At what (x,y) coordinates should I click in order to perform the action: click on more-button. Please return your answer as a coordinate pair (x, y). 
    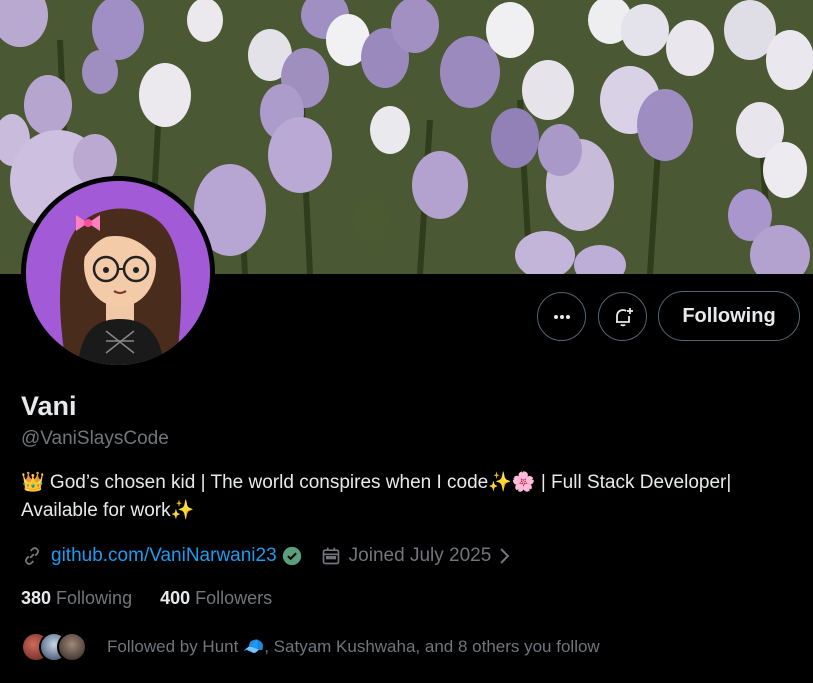
    Looking at the image, I should click on (561, 316).